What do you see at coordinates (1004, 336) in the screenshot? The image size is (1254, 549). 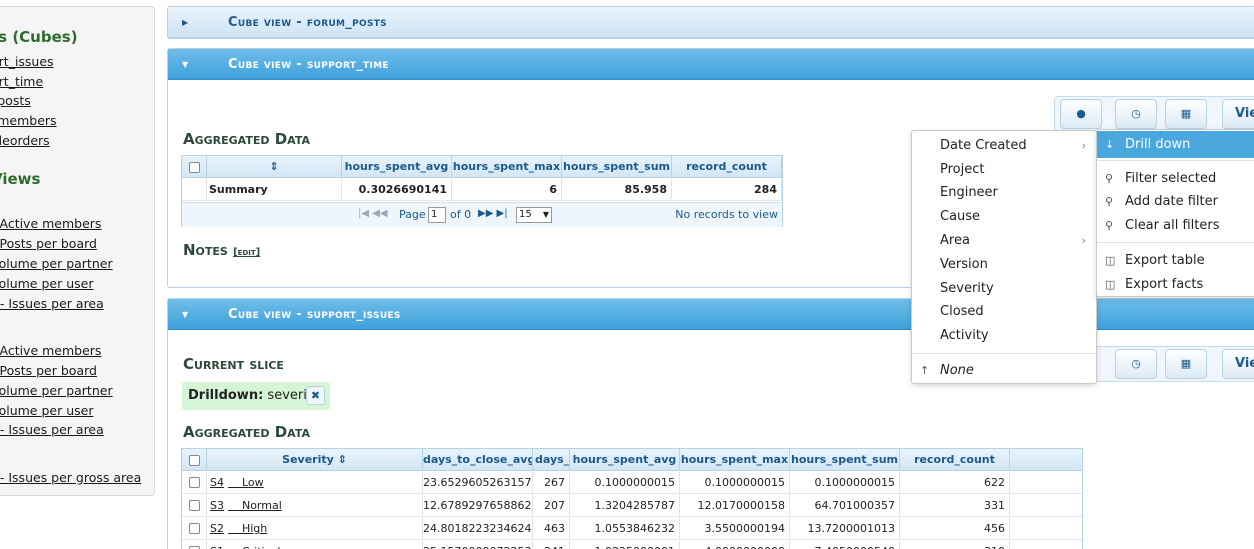 I see `menu-item-activity: Activity` at bounding box center [1004, 336].